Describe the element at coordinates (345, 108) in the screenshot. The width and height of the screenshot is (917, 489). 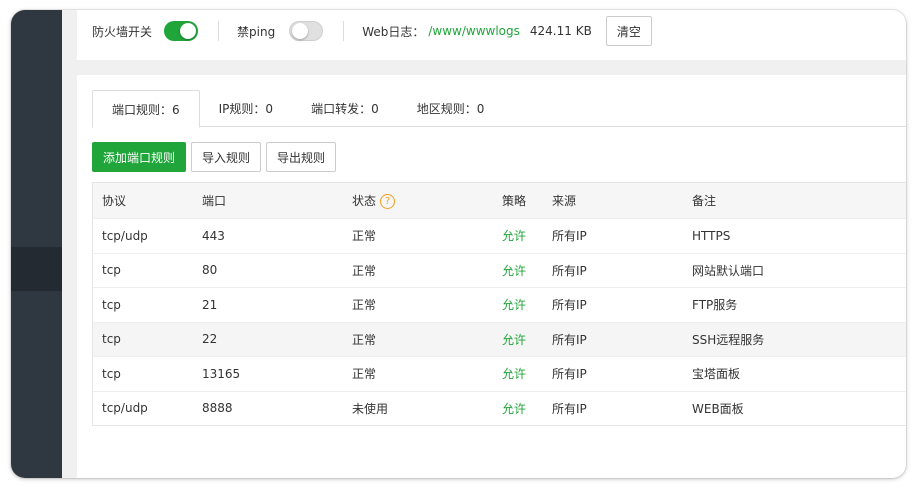
I see `tab-port-forwarding: 端口转发：0` at that location.